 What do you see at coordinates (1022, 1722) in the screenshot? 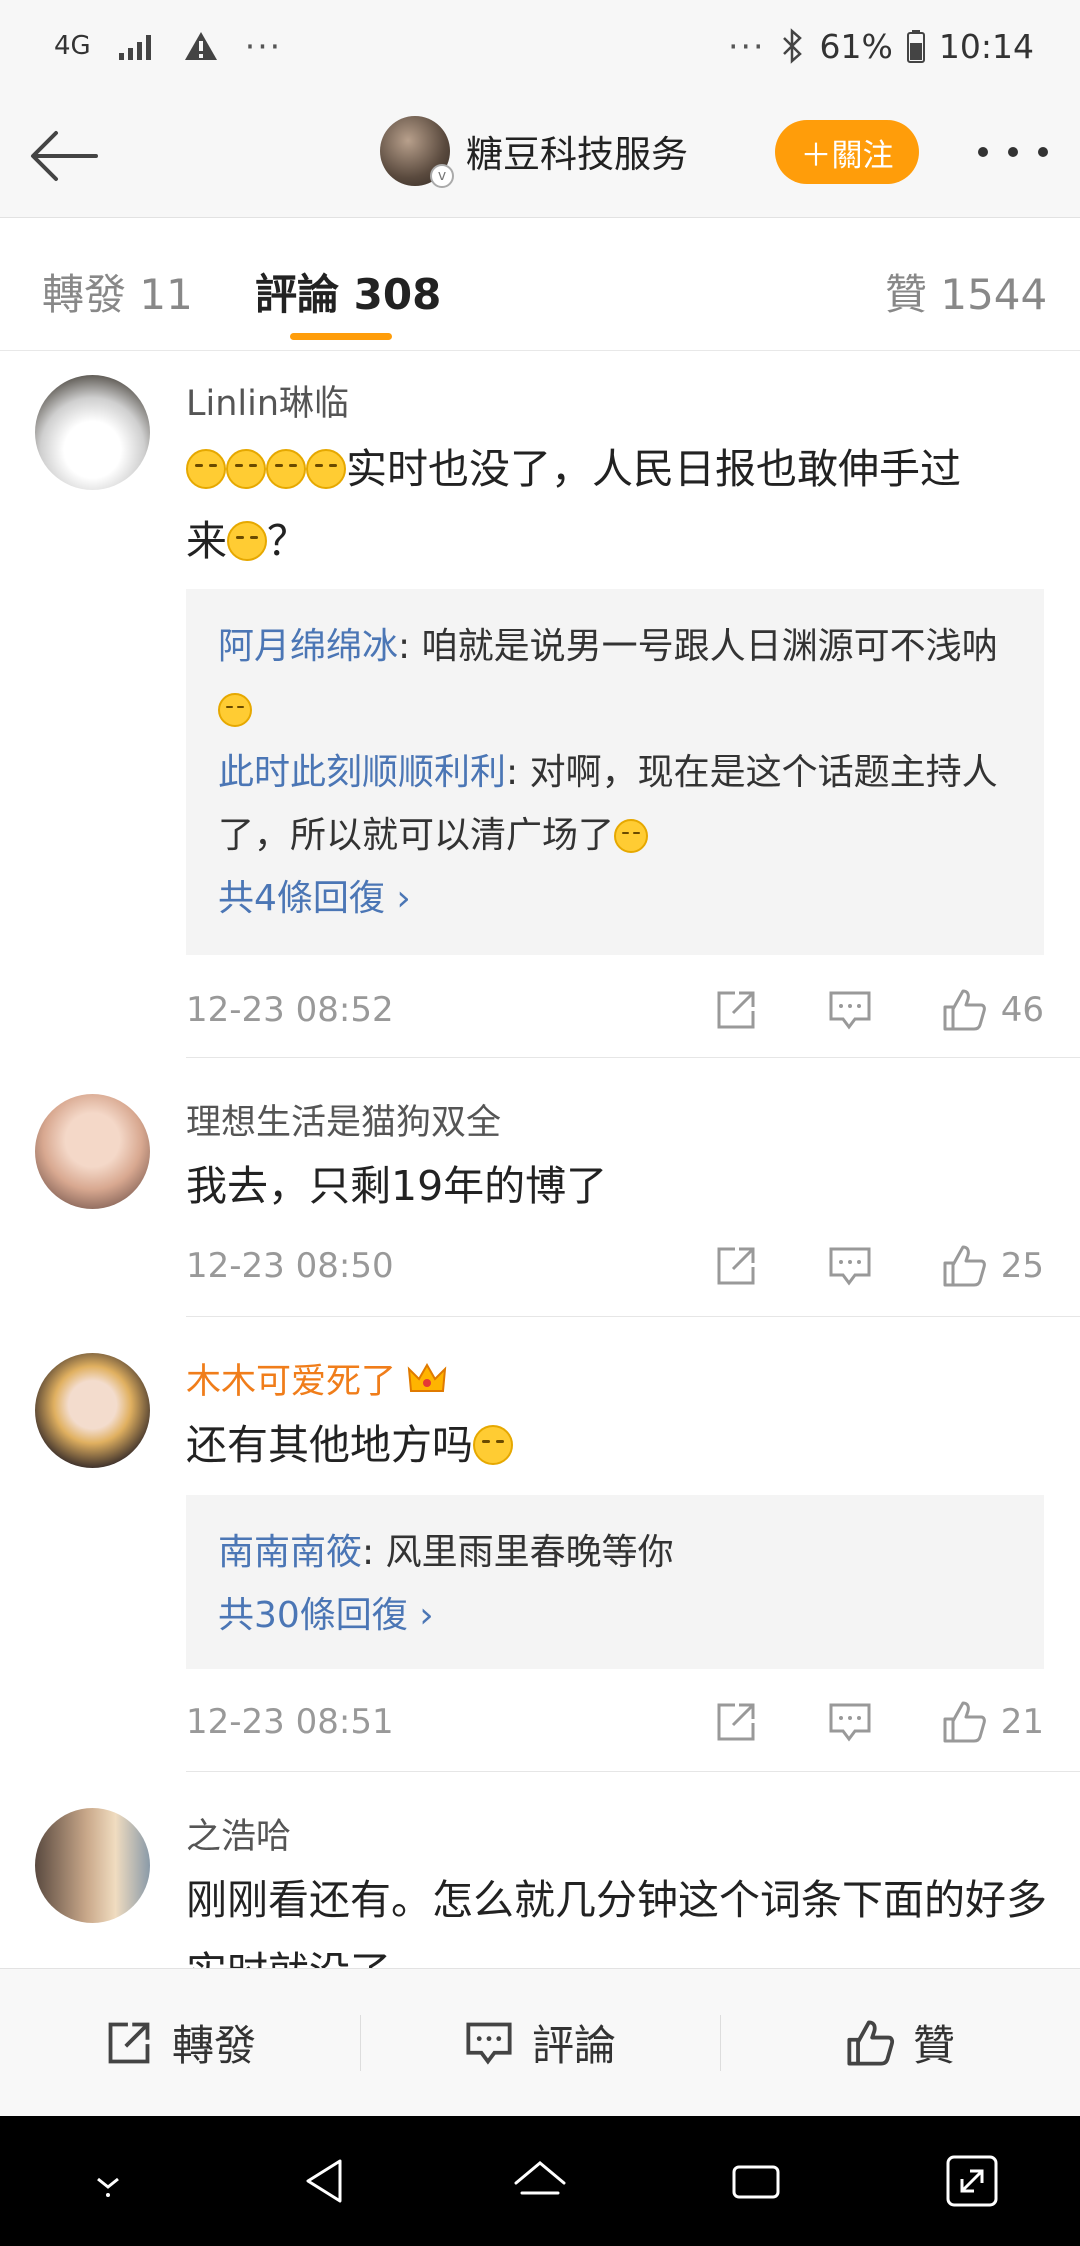
I see `like-count: 21` at bounding box center [1022, 1722].